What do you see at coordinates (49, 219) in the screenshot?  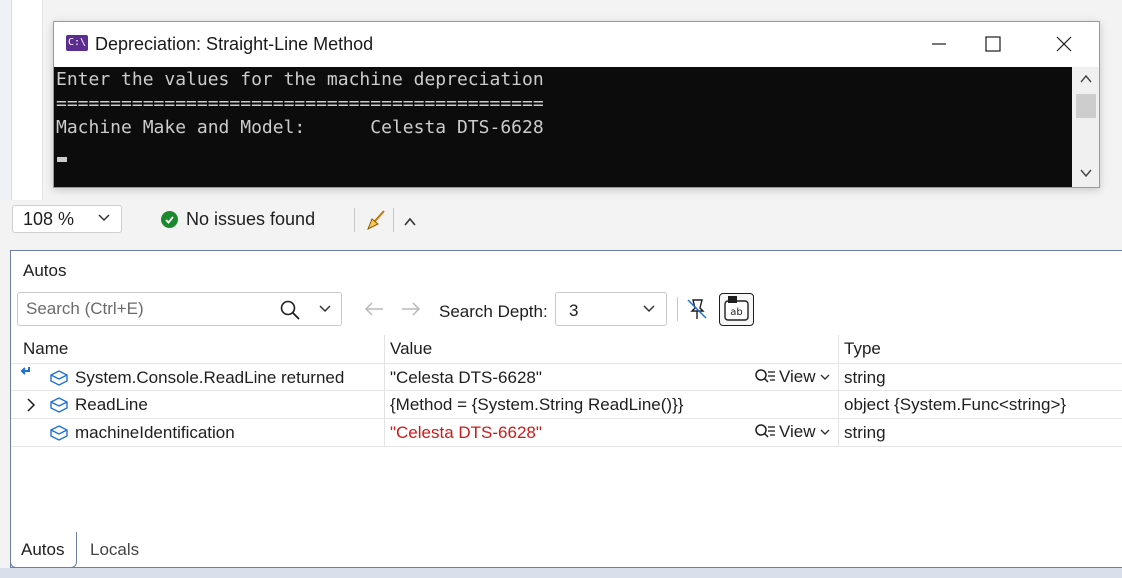 I see `zoom-value: 108 %` at bounding box center [49, 219].